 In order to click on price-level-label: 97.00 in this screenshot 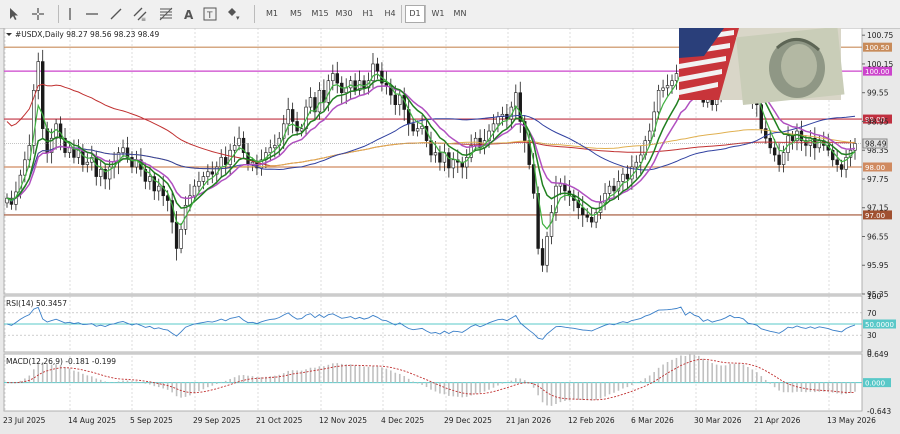, I will do `click(875, 216)`.